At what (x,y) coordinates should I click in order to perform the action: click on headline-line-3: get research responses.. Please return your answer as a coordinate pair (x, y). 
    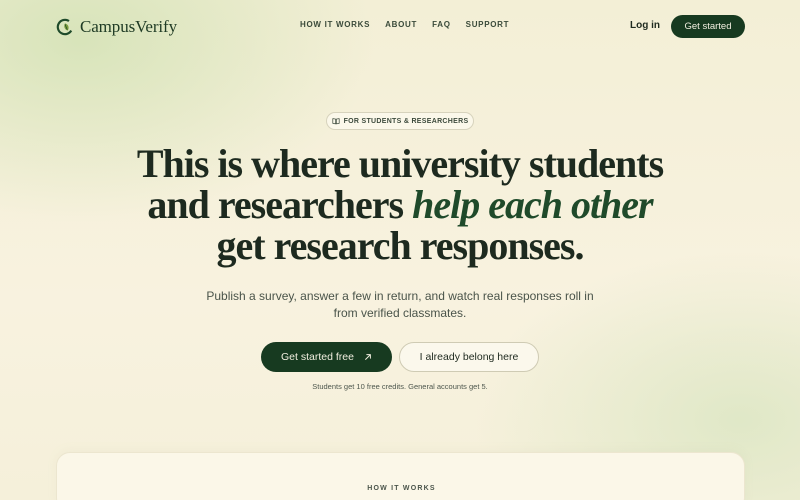
    Looking at the image, I should click on (400, 245).